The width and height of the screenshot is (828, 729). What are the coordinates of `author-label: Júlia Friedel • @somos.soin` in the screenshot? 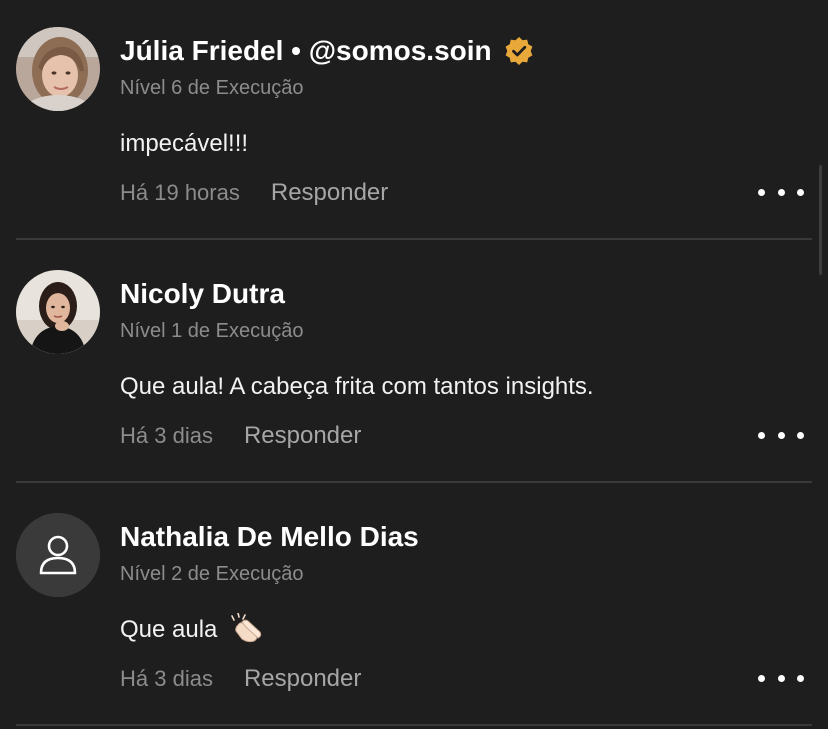 It's located at (306, 50).